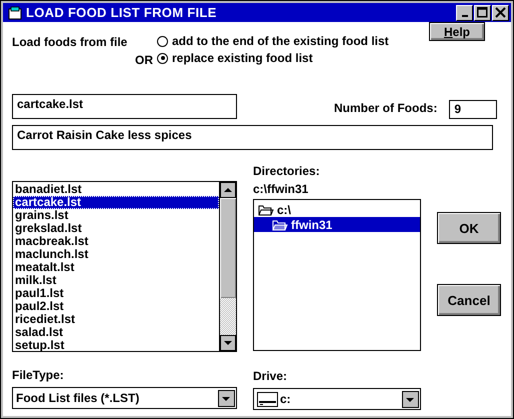  Describe the element at coordinates (38, 376) in the screenshot. I see `file-type-label: FileType:` at that location.